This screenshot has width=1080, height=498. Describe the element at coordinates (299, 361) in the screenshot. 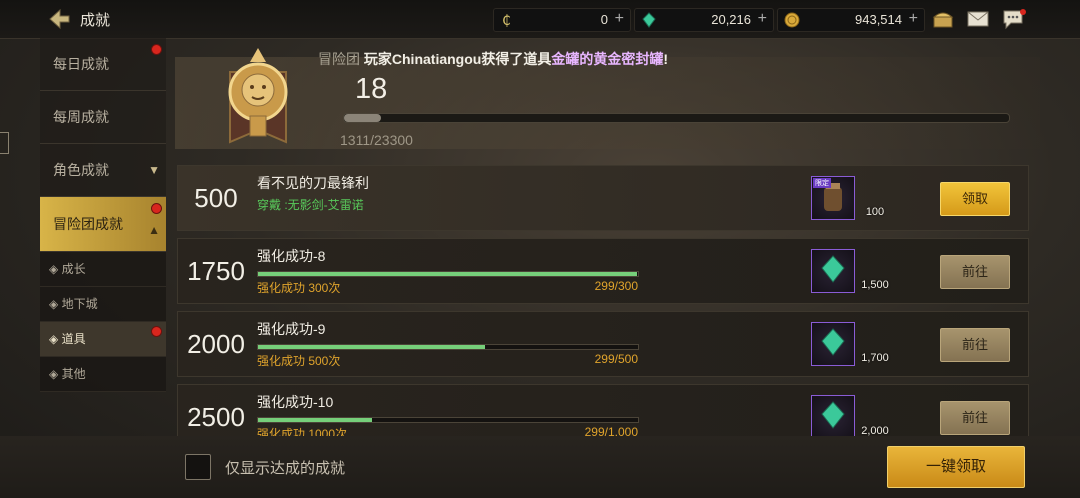

I see `achievement-condition: 强化成功 500次` at that location.